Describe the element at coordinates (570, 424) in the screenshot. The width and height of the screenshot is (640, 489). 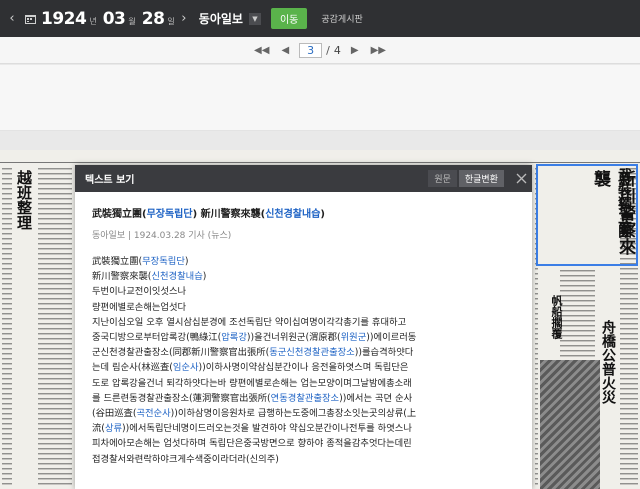
I see `newspaper-photo` at that location.